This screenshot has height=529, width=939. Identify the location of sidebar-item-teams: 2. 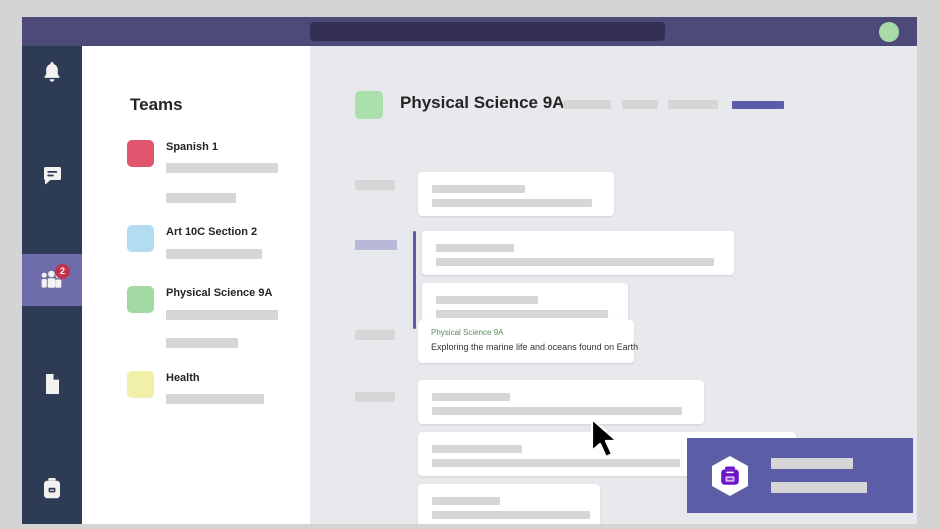
(52, 280).